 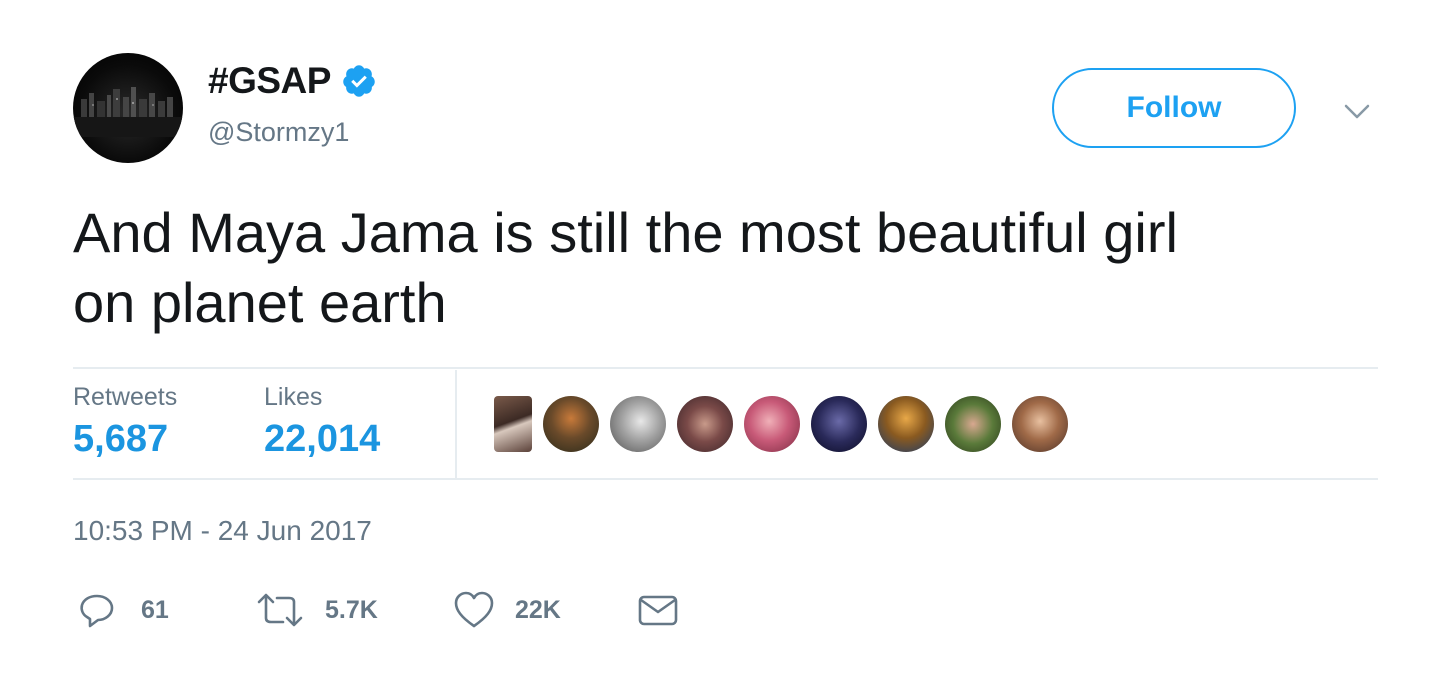 What do you see at coordinates (278, 132) in the screenshot?
I see `author-handle: @Stormzy1` at bounding box center [278, 132].